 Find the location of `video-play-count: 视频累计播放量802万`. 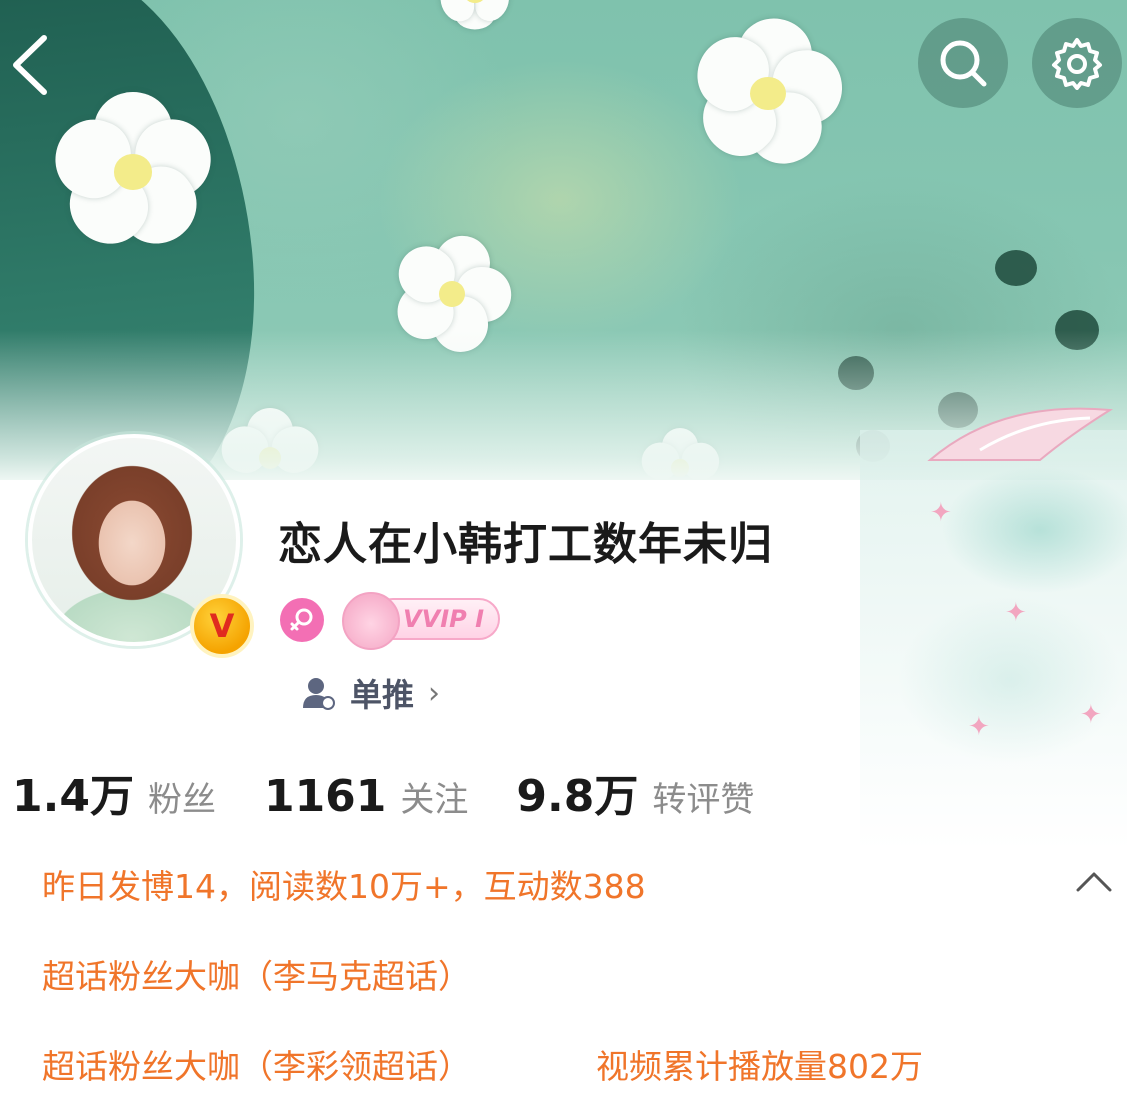

video-play-count: 视频累计播放量802万 is located at coordinates (759, 1066).